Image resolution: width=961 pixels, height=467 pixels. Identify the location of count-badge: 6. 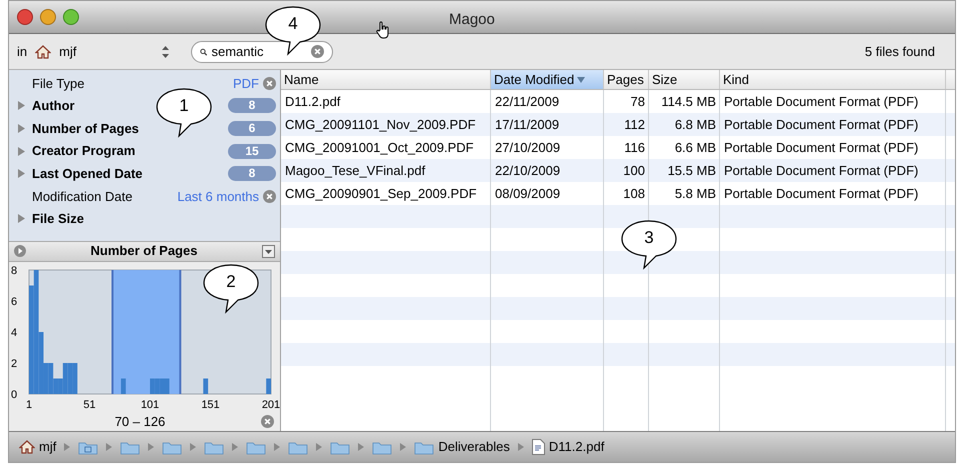
(252, 128).